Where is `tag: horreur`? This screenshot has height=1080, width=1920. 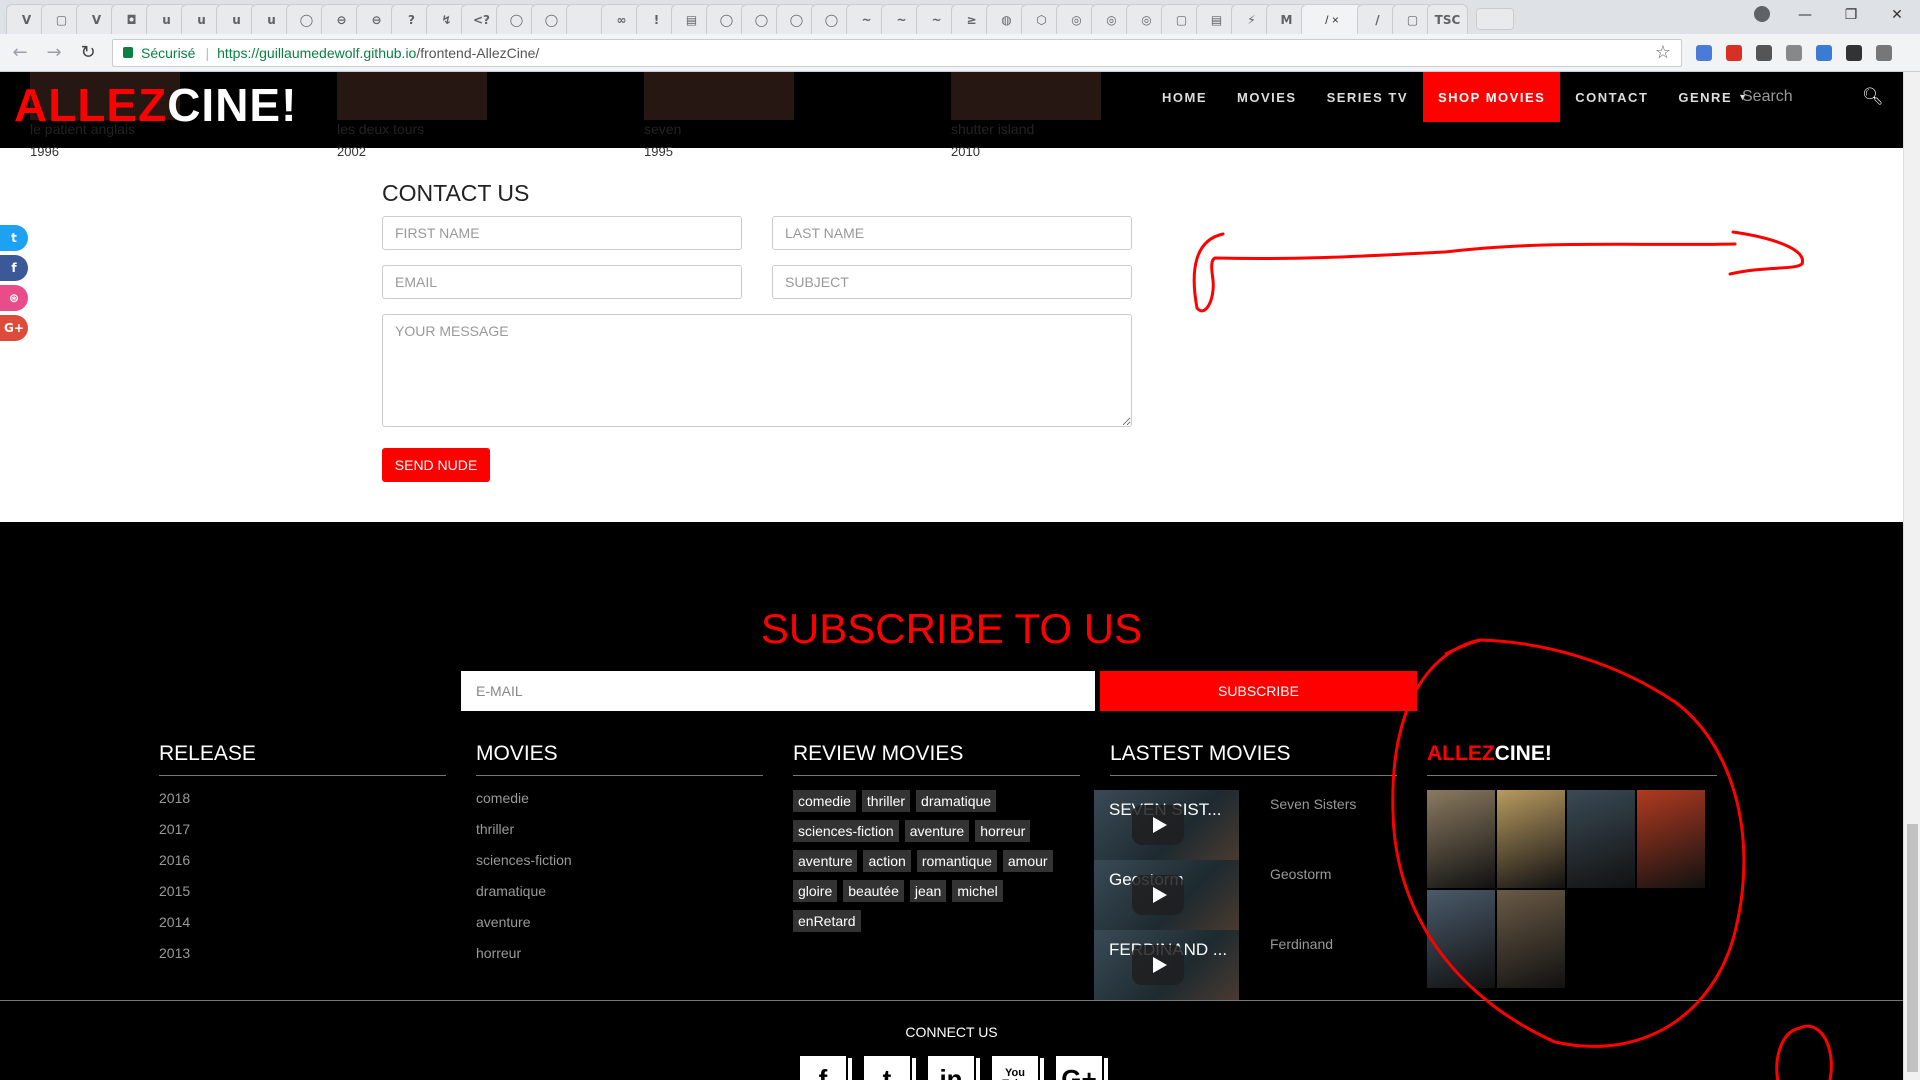
tag: horreur is located at coordinates (1003, 831).